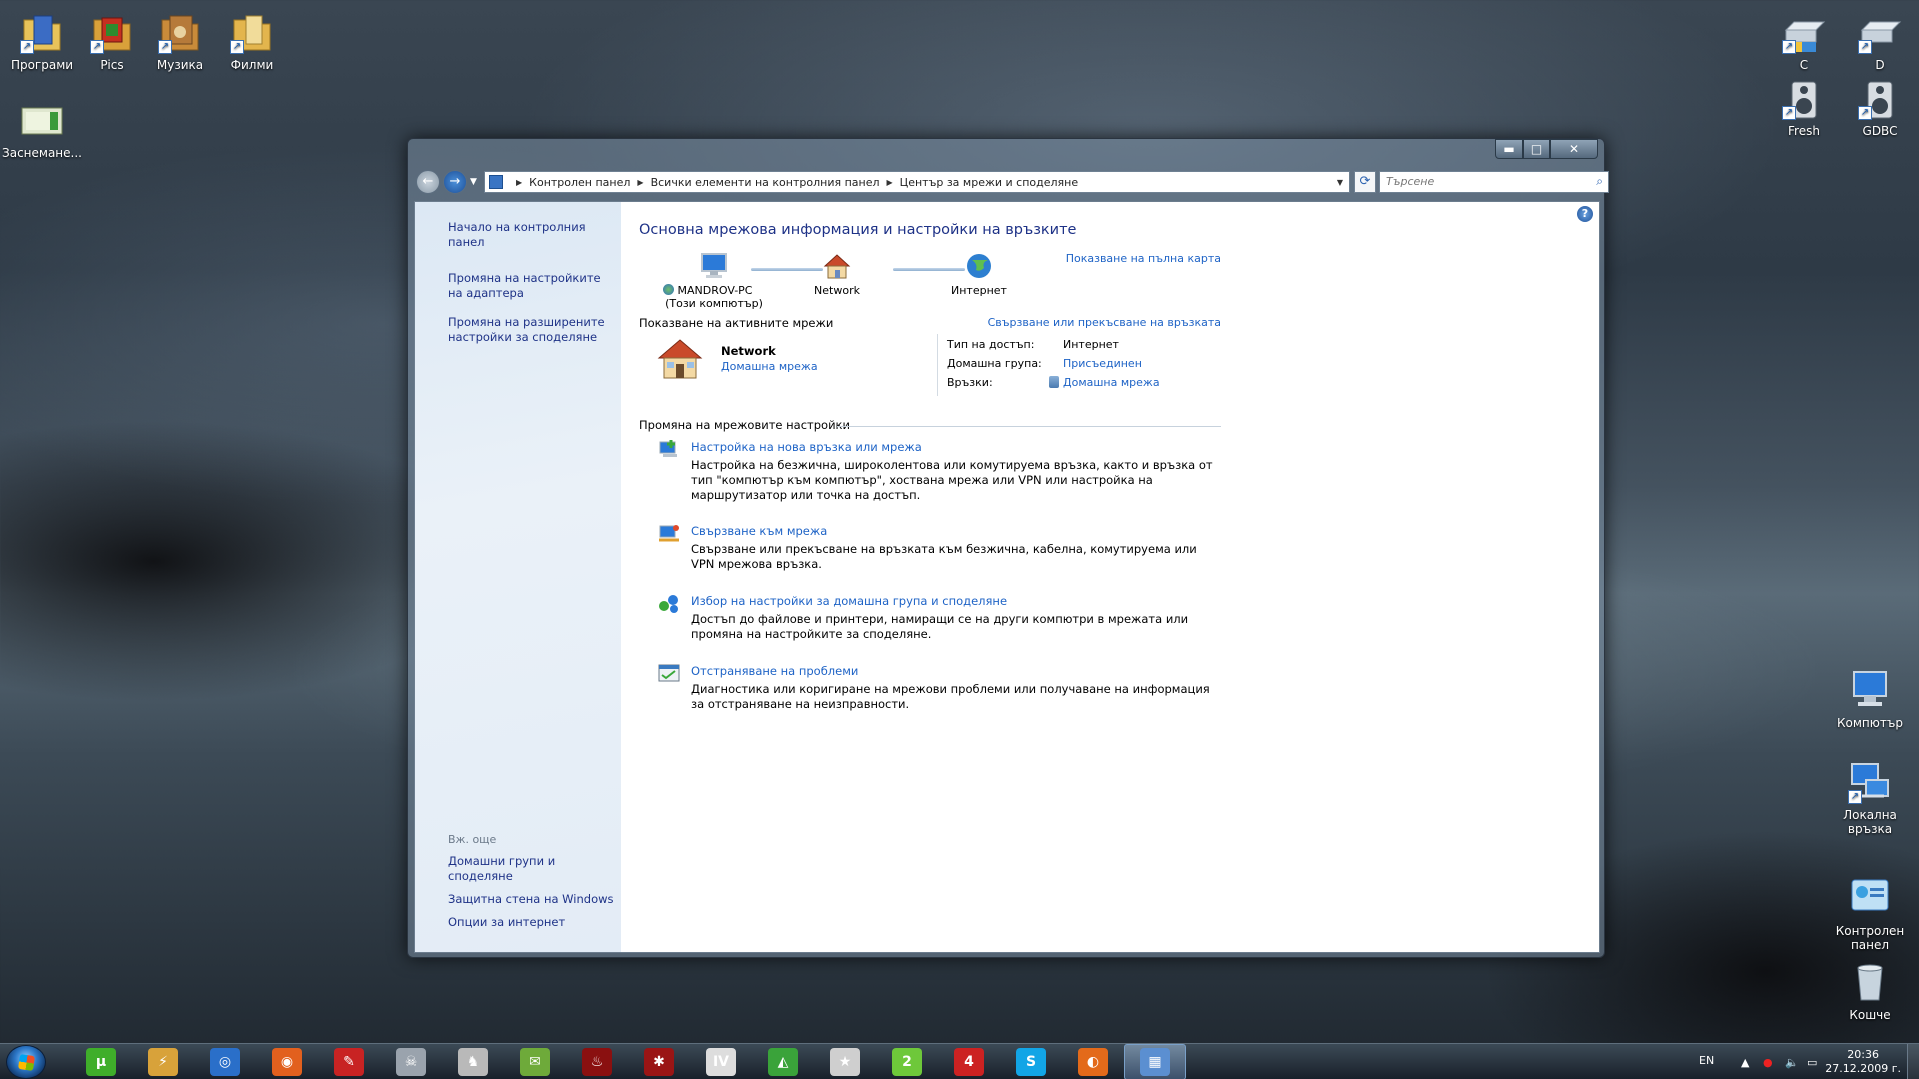 This screenshot has height=1079, width=1919. What do you see at coordinates (907, 1061) in the screenshot?
I see `taskbar-item: 2` at bounding box center [907, 1061].